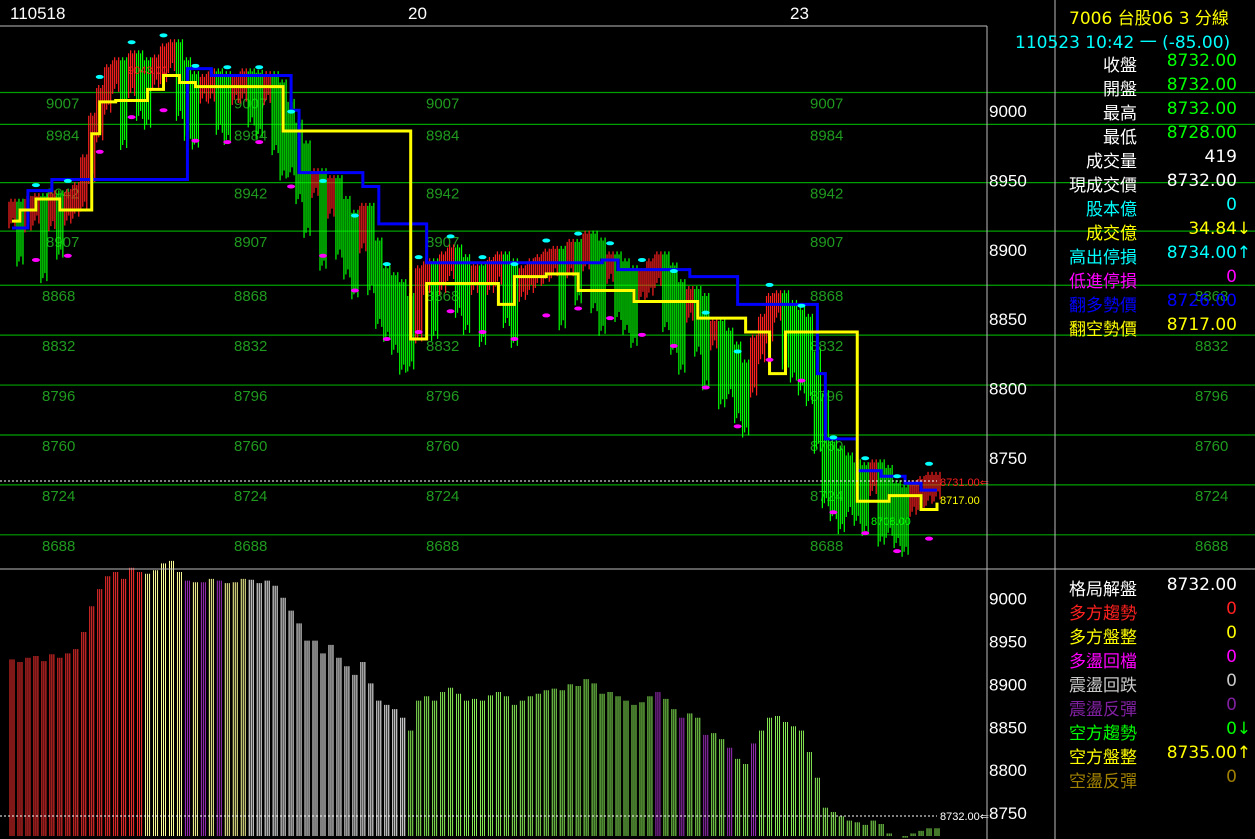 This screenshot has height=839, width=1255. Describe the element at coordinates (1153, 731) in the screenshot. I see `status-row: 空方趨勢 0 ↓` at that location.